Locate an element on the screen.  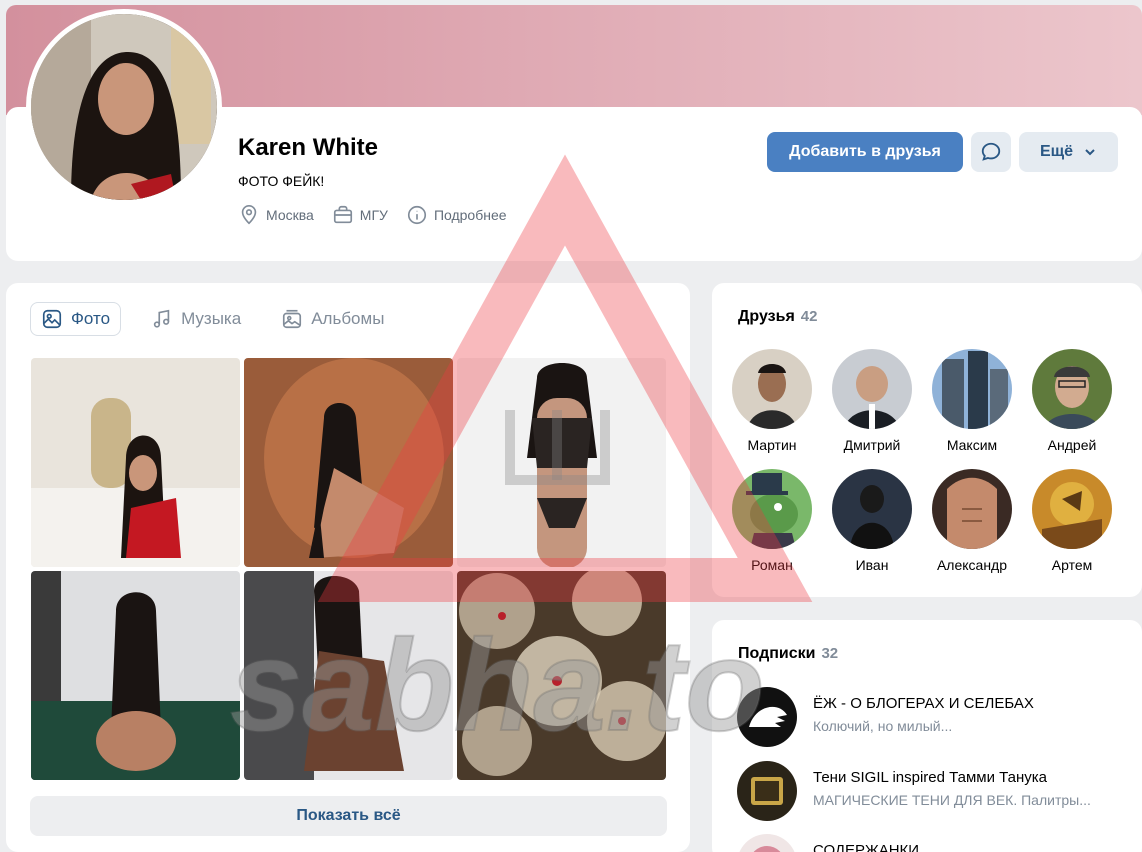
subscription-name: ЁЖ - О БЛОГЕРАХ И СЕЛЕБАХ is located at coordinates (923, 703).